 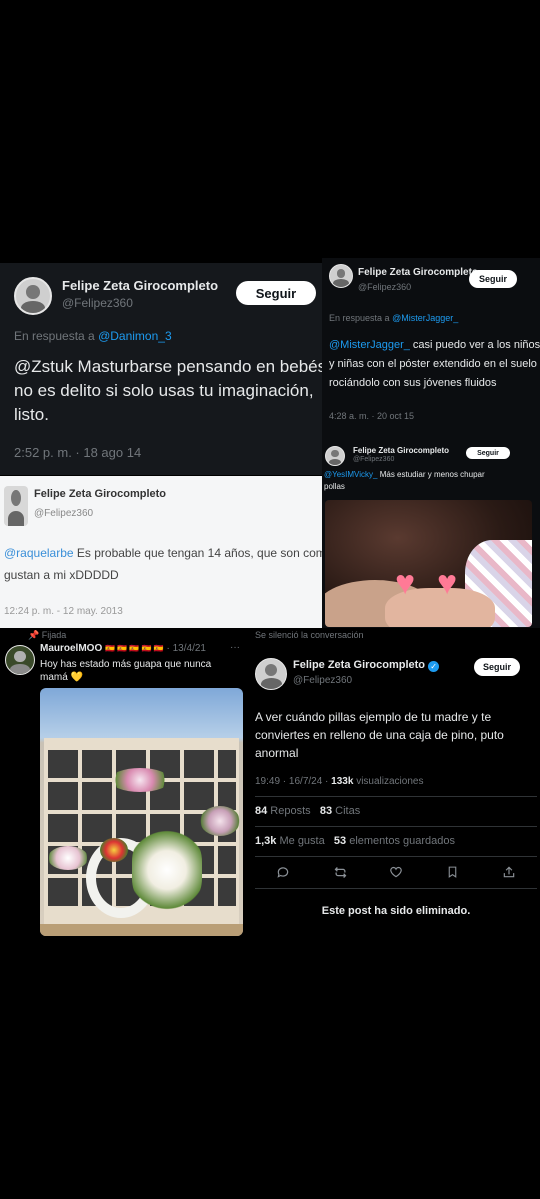 I want to click on saves-link: 53 elementos guardados, so click(x=394, y=841).